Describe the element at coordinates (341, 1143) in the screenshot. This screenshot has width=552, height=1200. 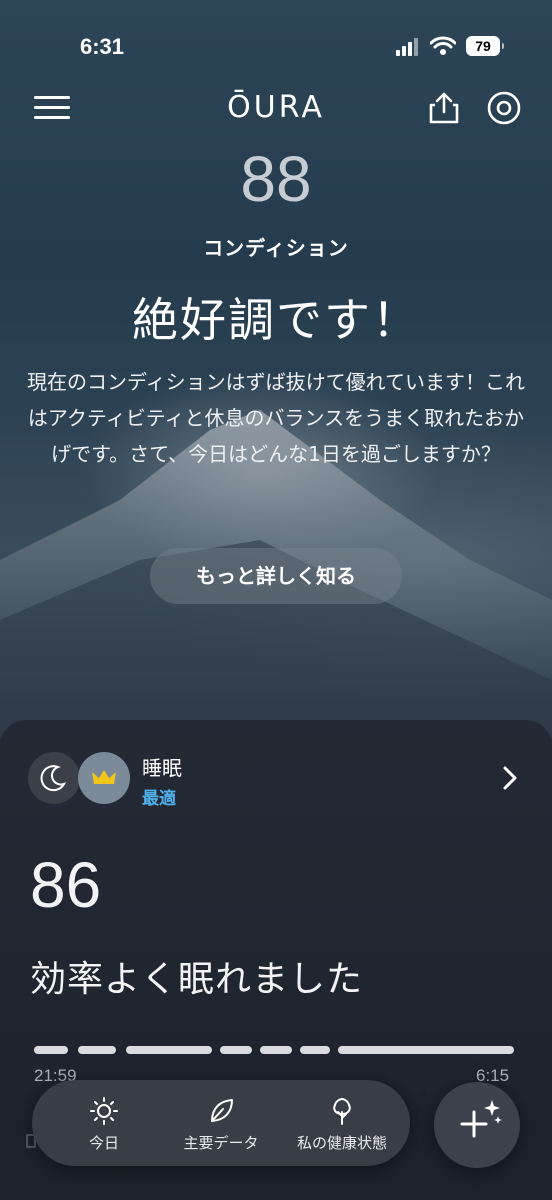
I see `tab-my-health-label: 私の健康状態` at that location.